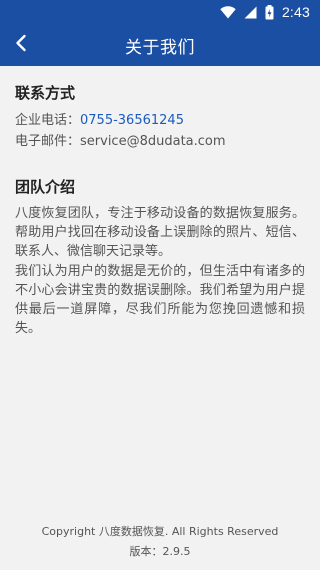 The image size is (320, 570). I want to click on back-button, so click(21, 45).